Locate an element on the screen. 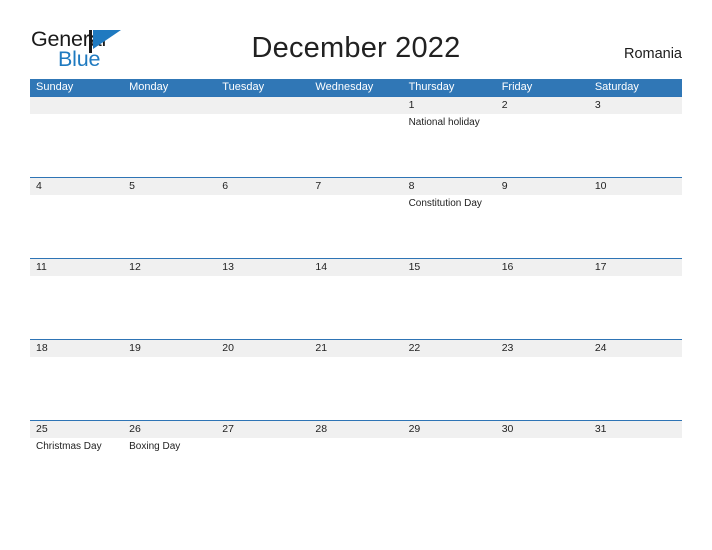 This screenshot has width=712, height=550. day-cell: 8 Constitution Day is located at coordinates (449, 218).